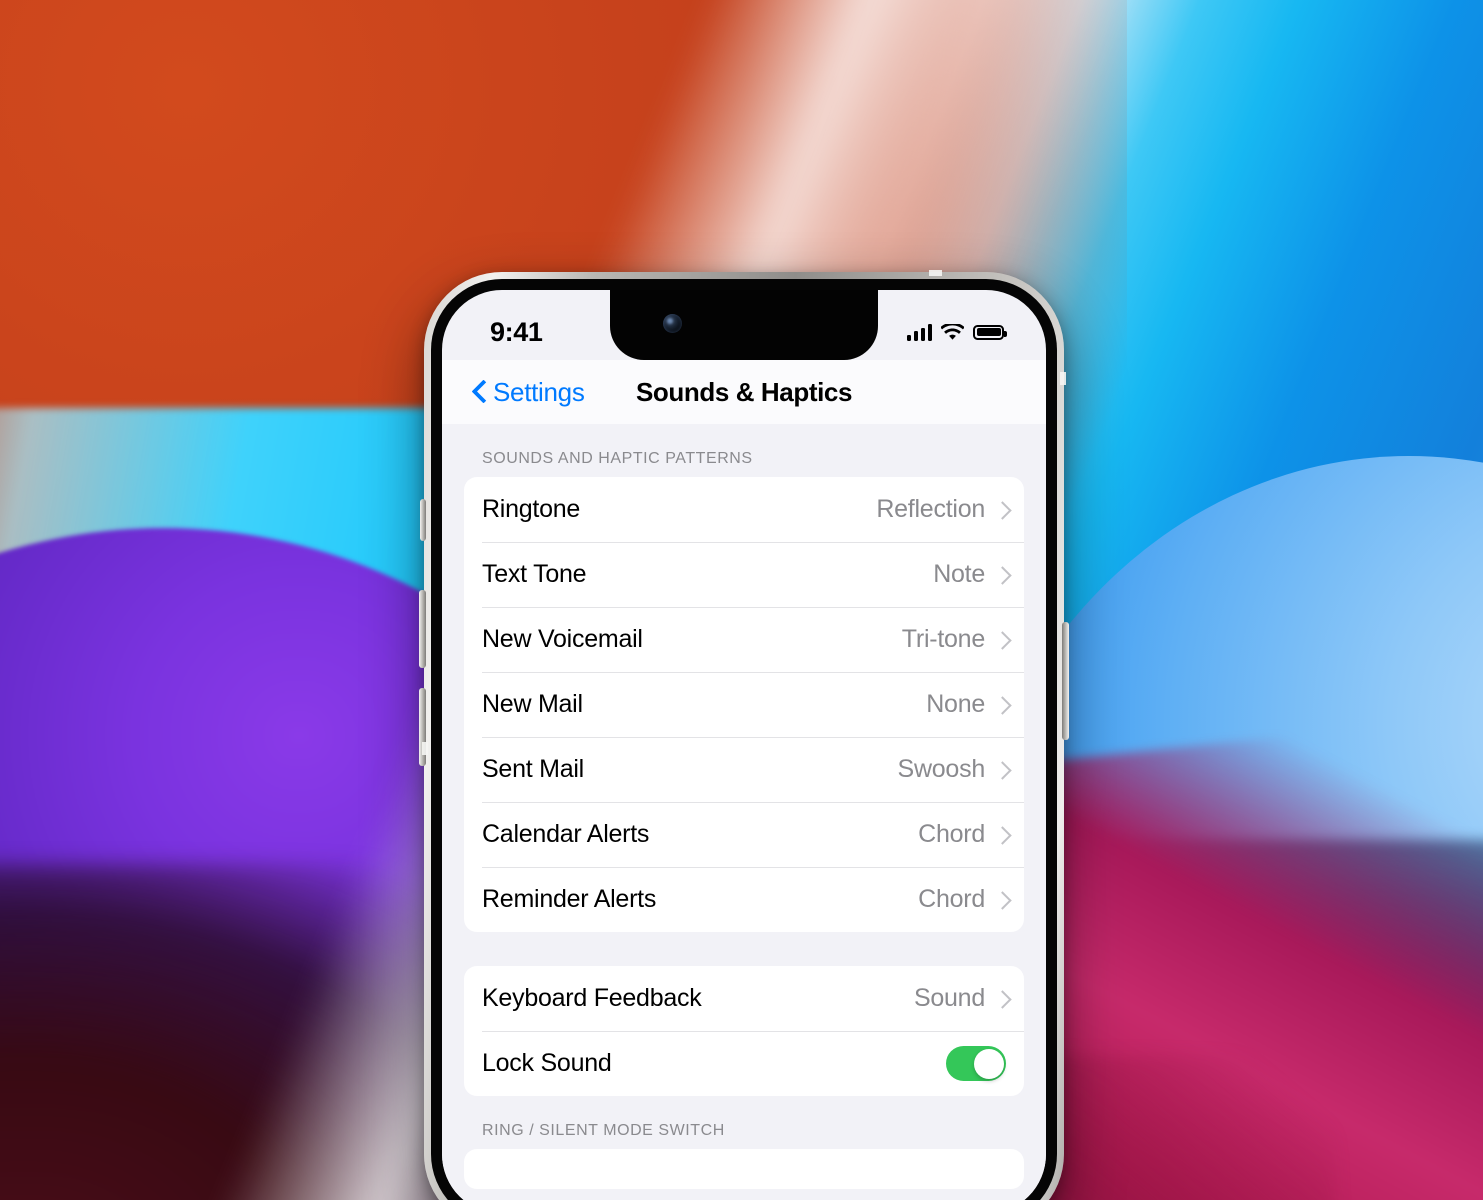 This screenshot has width=1483, height=1200. What do you see at coordinates (744, 998) in the screenshot?
I see `settings-row-keyboard-feedback: Keyboard Feedback Sound` at bounding box center [744, 998].